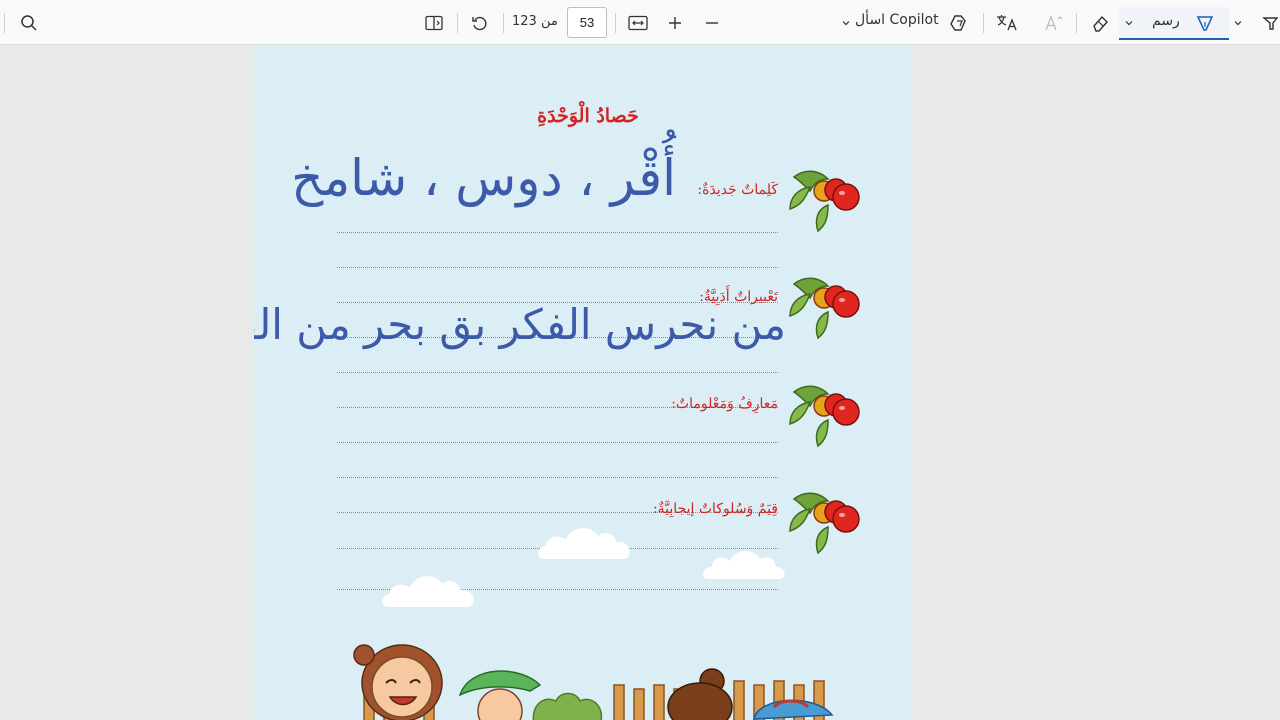 This screenshot has height=720, width=1280. Describe the element at coordinates (715, 509) in the screenshot. I see `section-label-positive-values: قِيَمٌ وَسُلوكاتٌ إيجابِيَّةٌ:` at that location.